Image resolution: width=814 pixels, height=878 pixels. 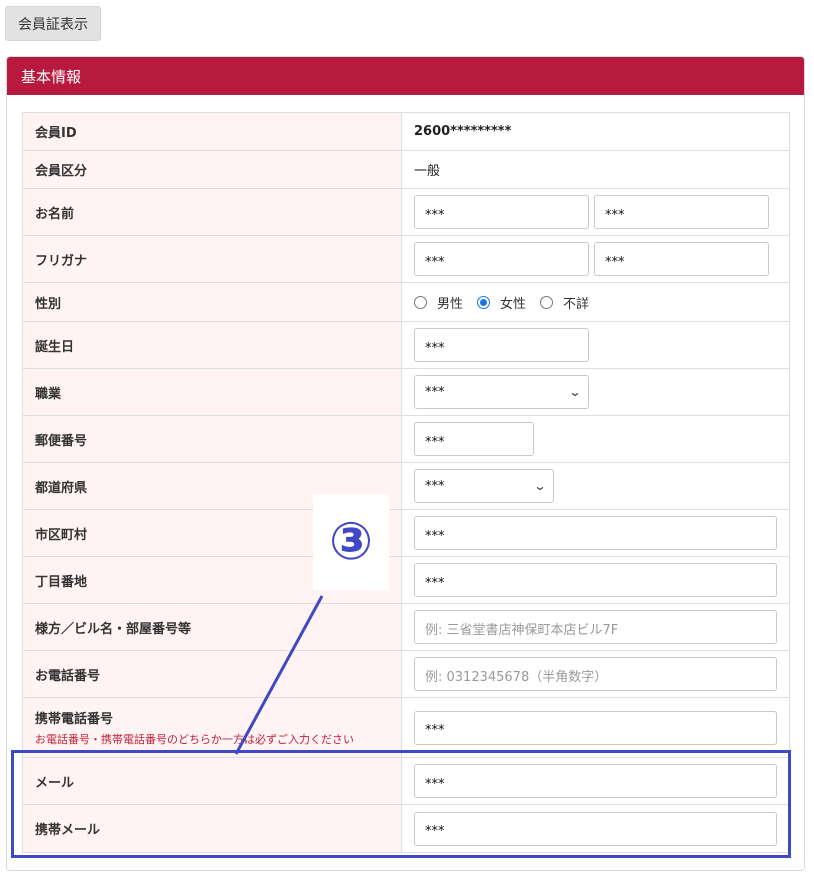 I want to click on birthday-input, so click(x=501, y=345).